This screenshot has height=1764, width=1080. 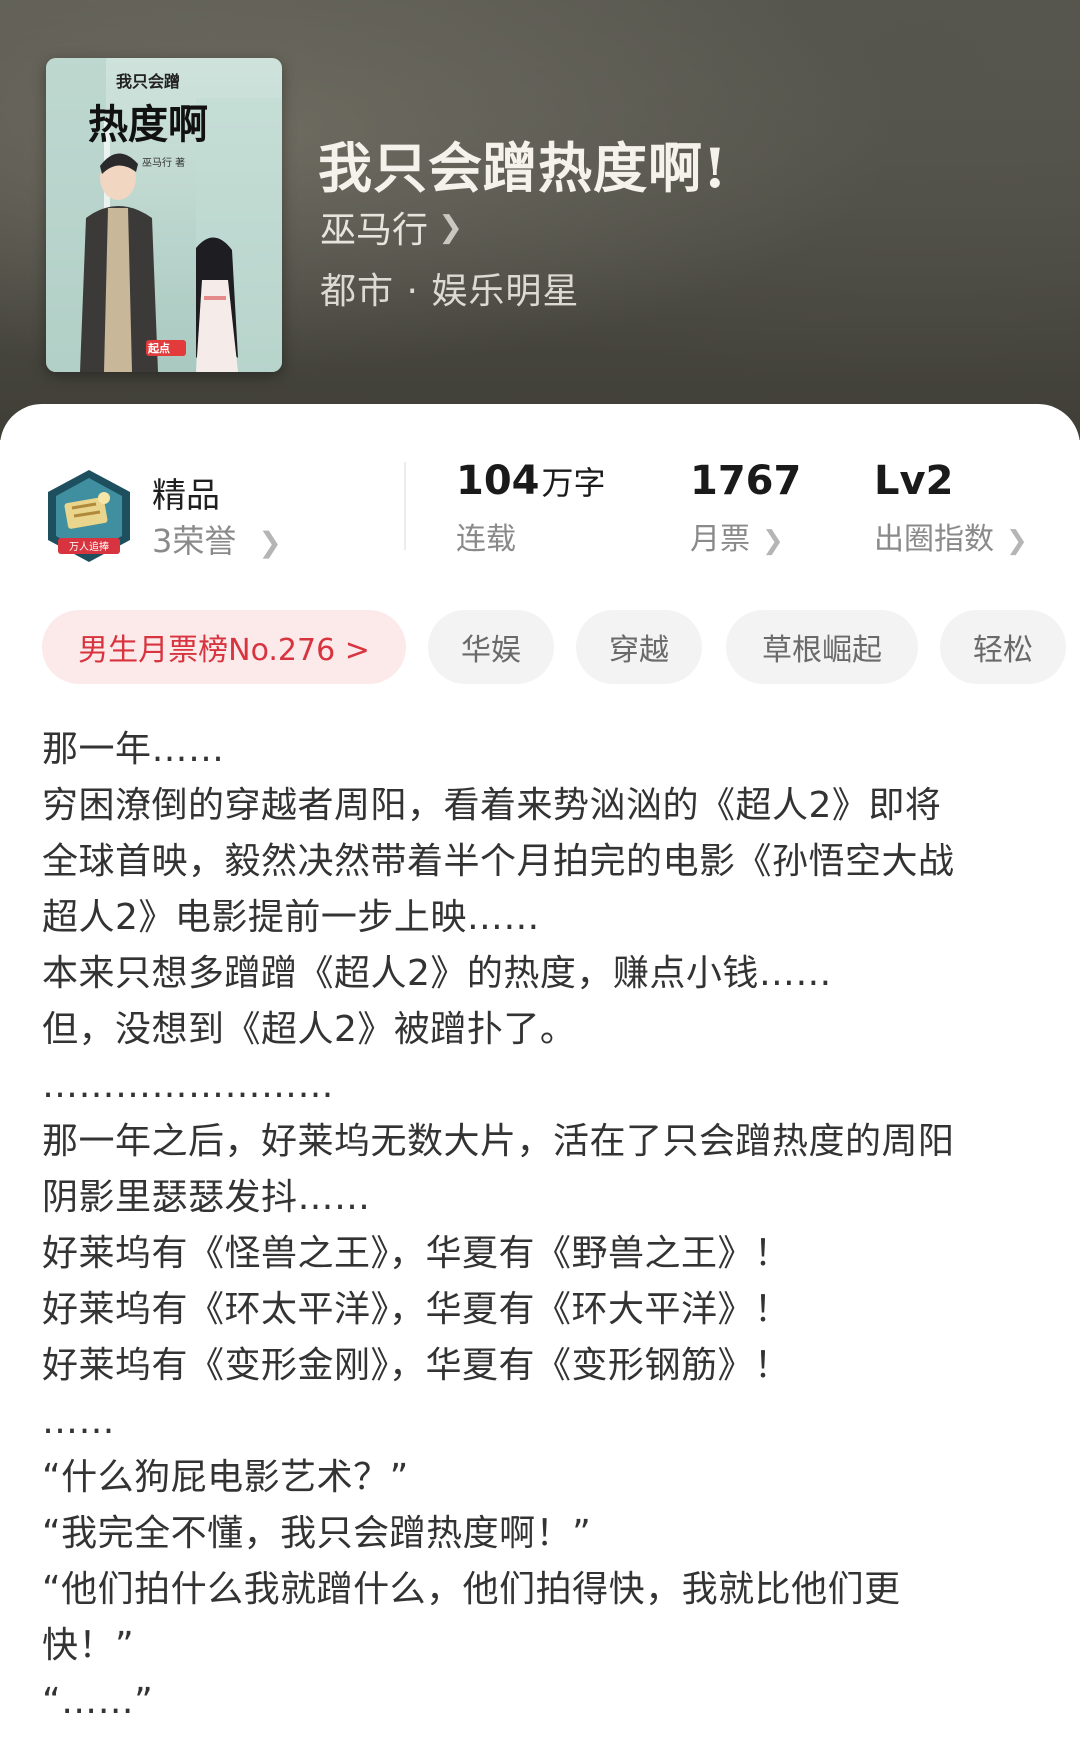 I want to click on synopsis-line: 好莱坞有《环太平洋》，华夏有《环大平洋》！, so click(x=416, y=1309).